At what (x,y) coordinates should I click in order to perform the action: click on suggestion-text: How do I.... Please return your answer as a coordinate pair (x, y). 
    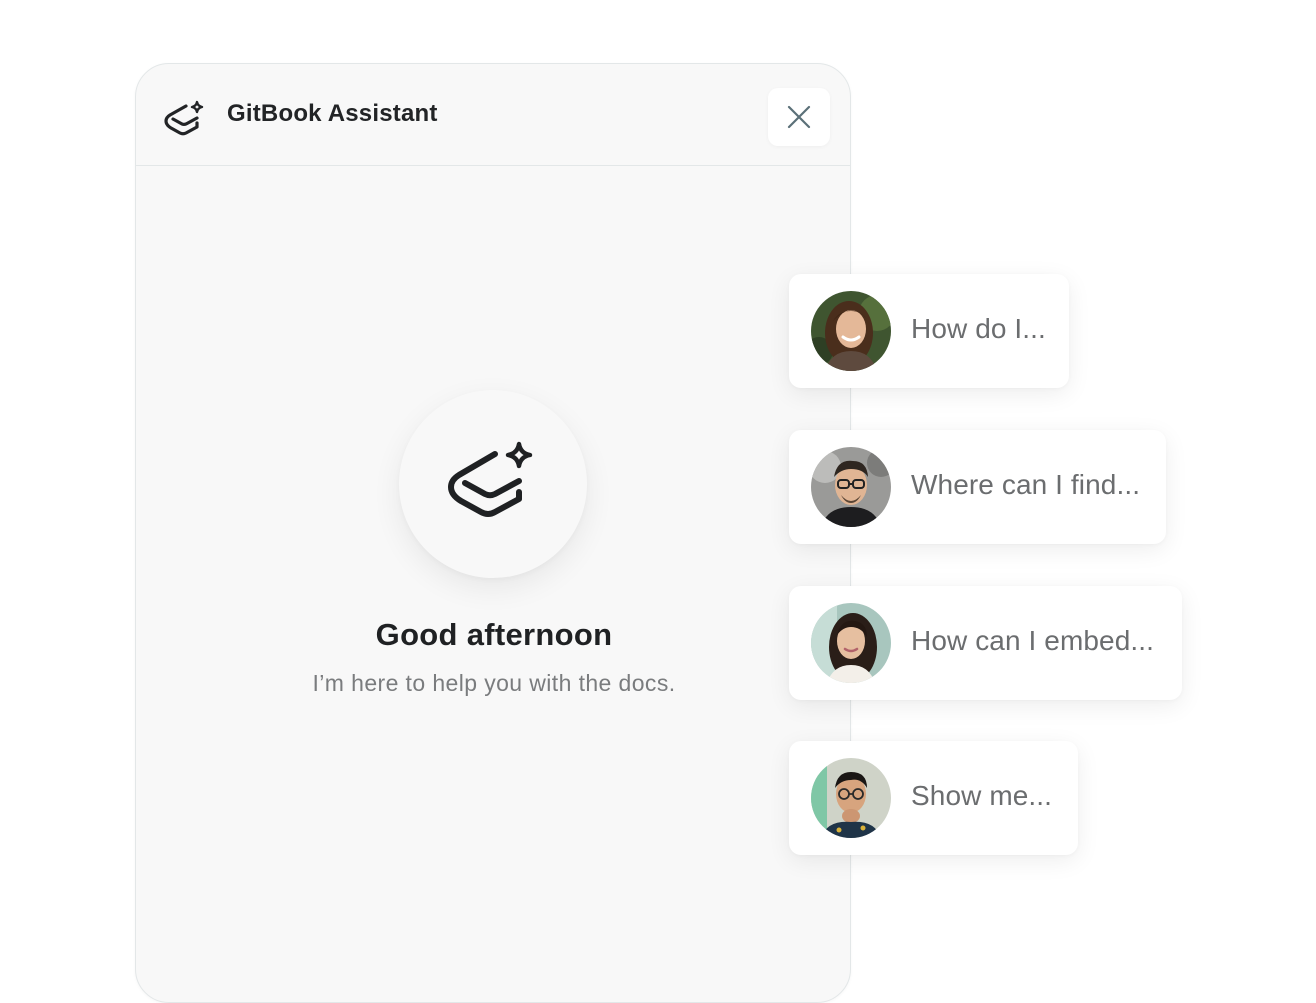
    Looking at the image, I should click on (978, 328).